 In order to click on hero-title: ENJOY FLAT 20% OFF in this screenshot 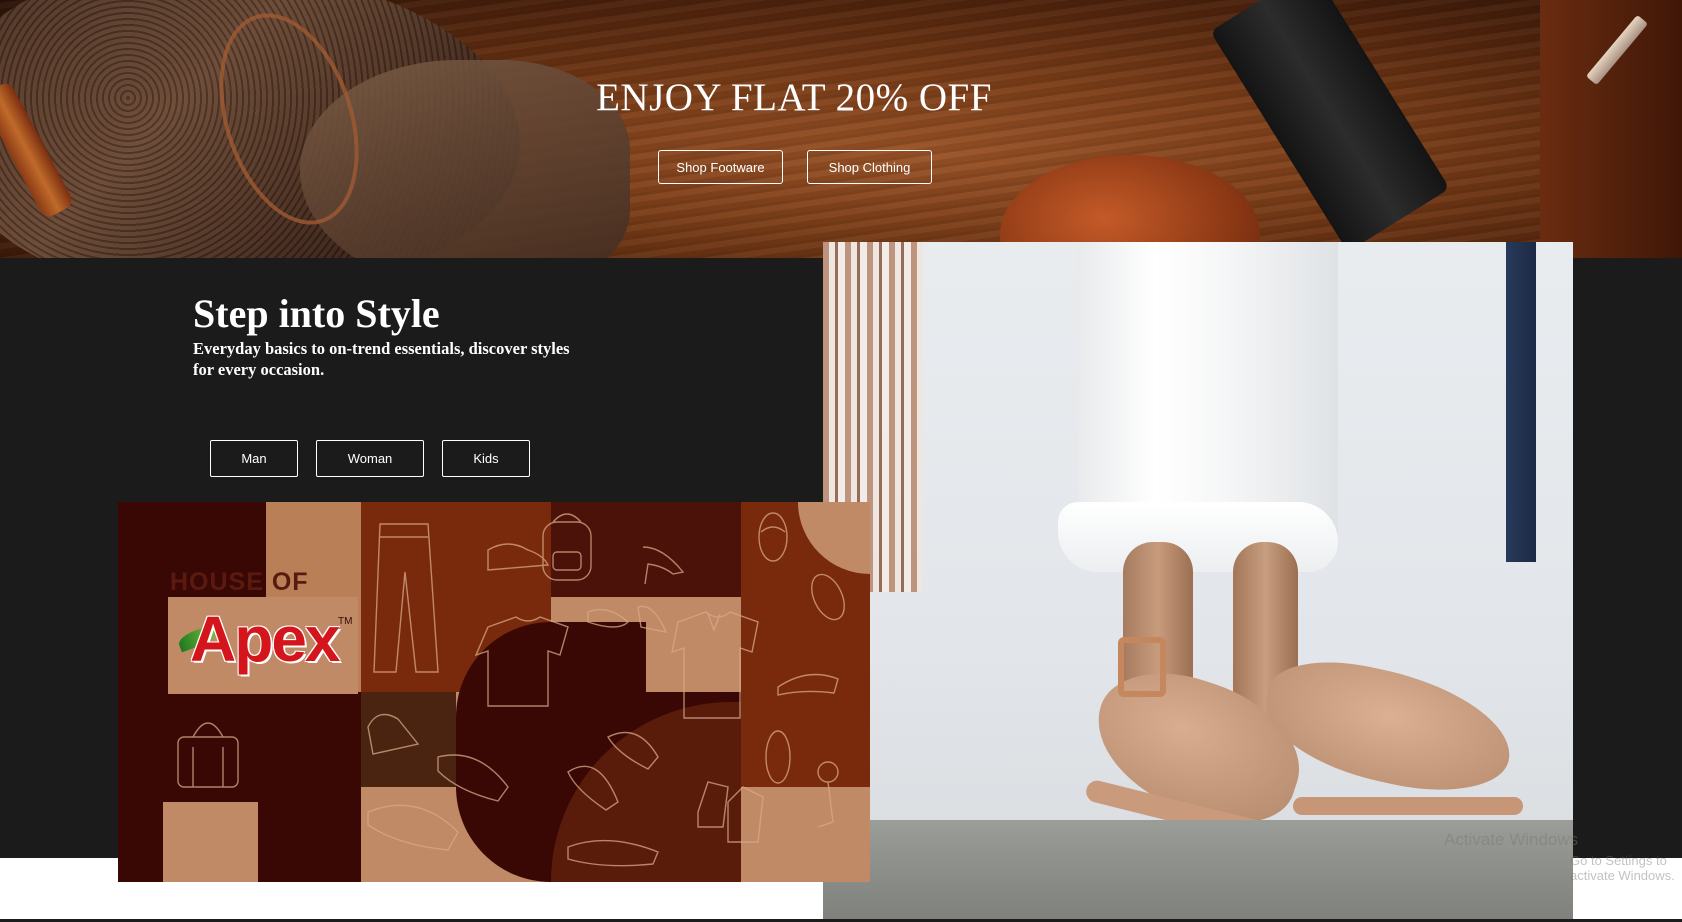, I will do `click(794, 97)`.